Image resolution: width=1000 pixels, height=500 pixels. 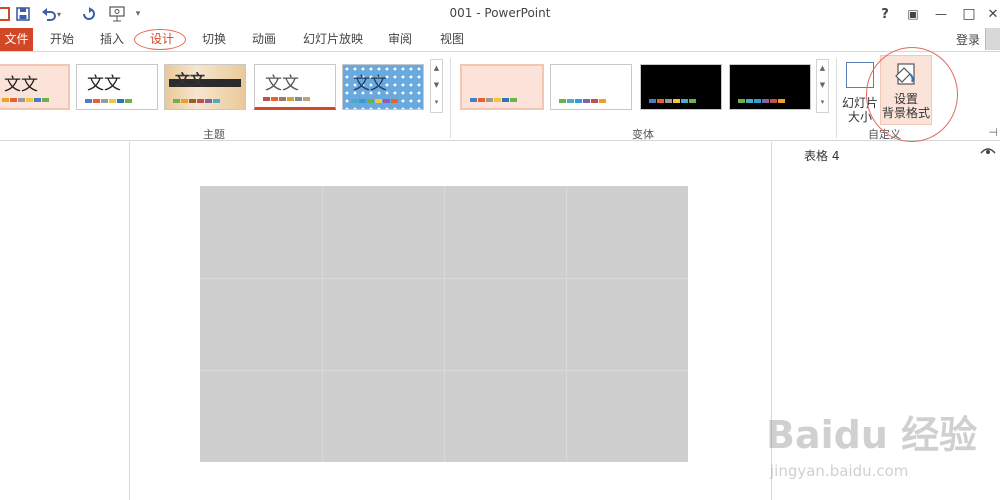 I want to click on tab-file: 文件, so click(x=16, y=39).